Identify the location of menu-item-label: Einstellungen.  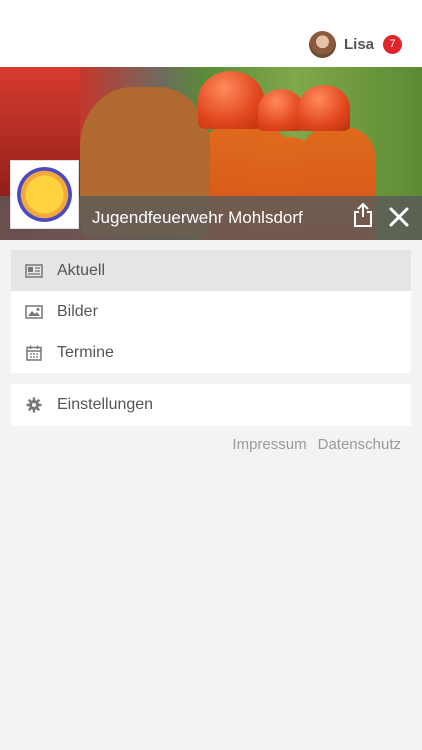
(105, 404).